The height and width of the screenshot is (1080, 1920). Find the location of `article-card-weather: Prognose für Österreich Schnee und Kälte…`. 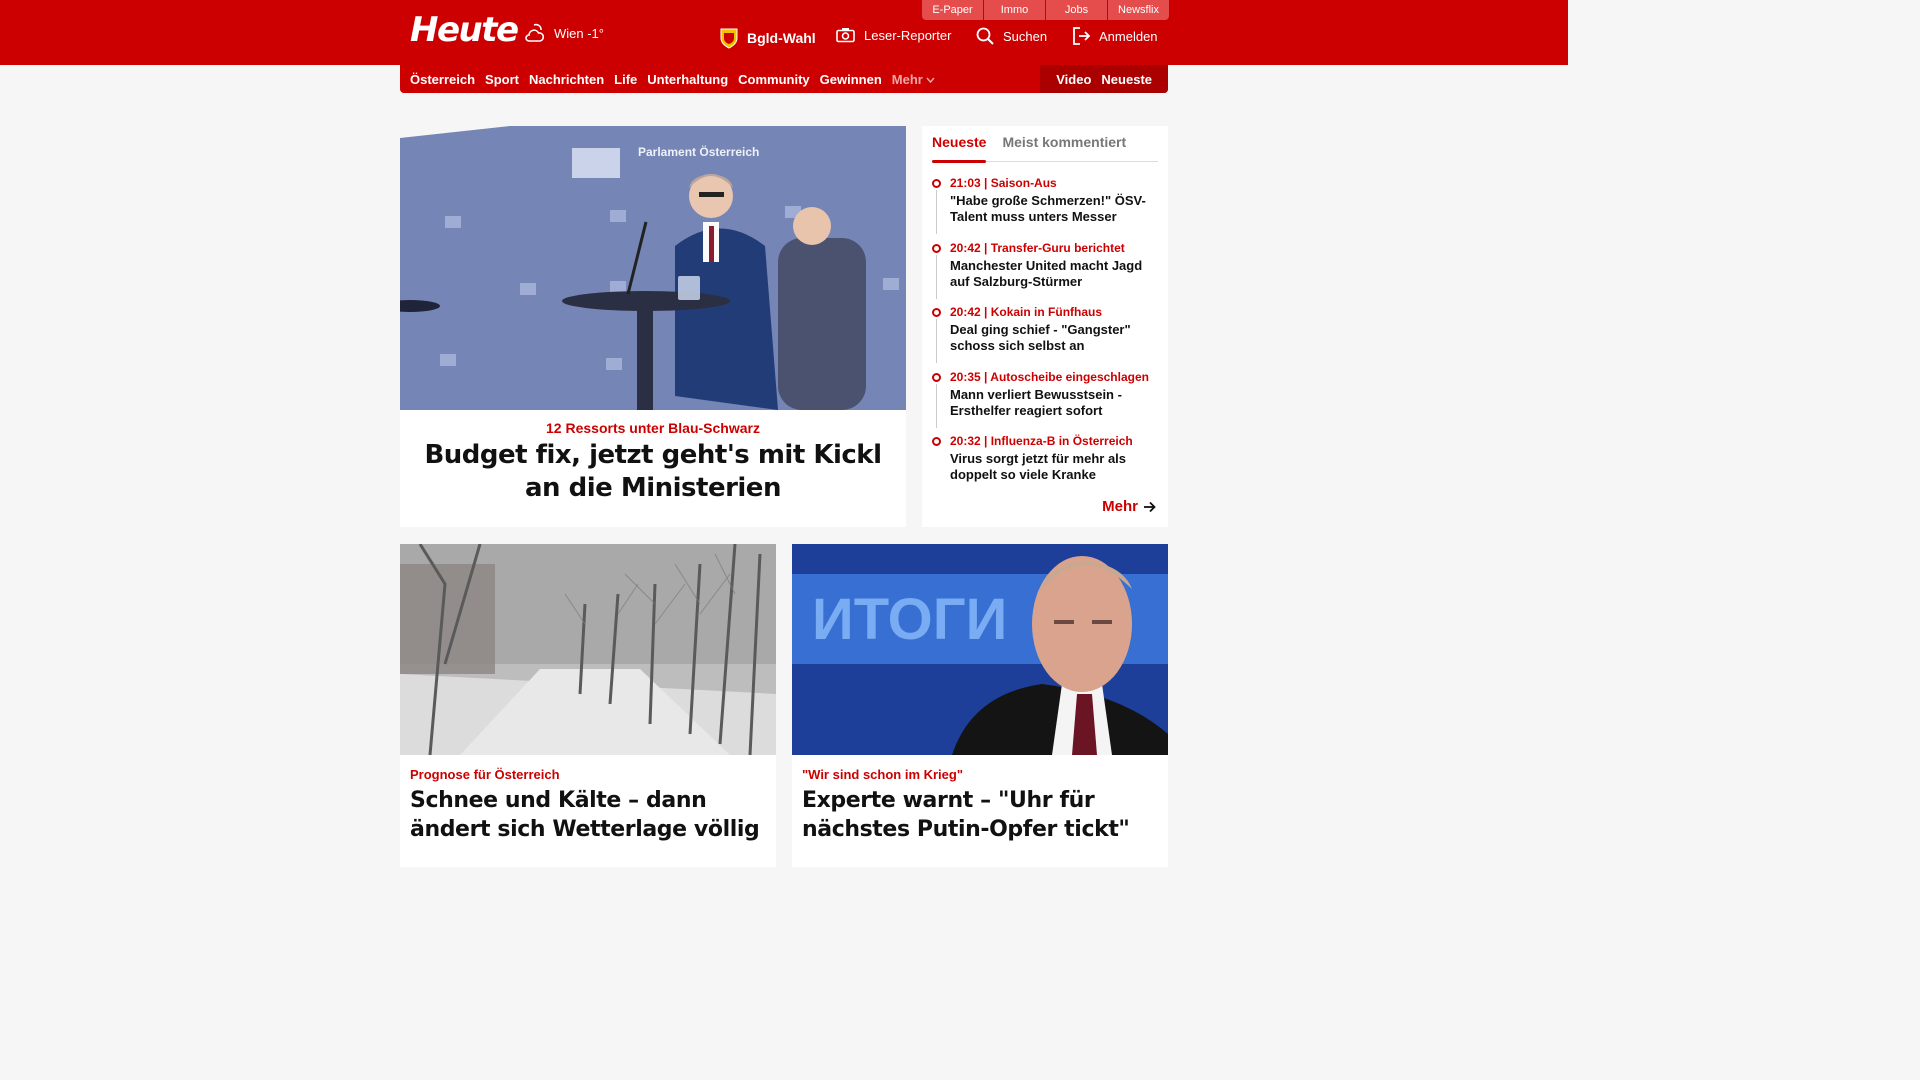

article-card-weather: Prognose für Österreich Schnee und Kälte… is located at coordinates (588, 705).